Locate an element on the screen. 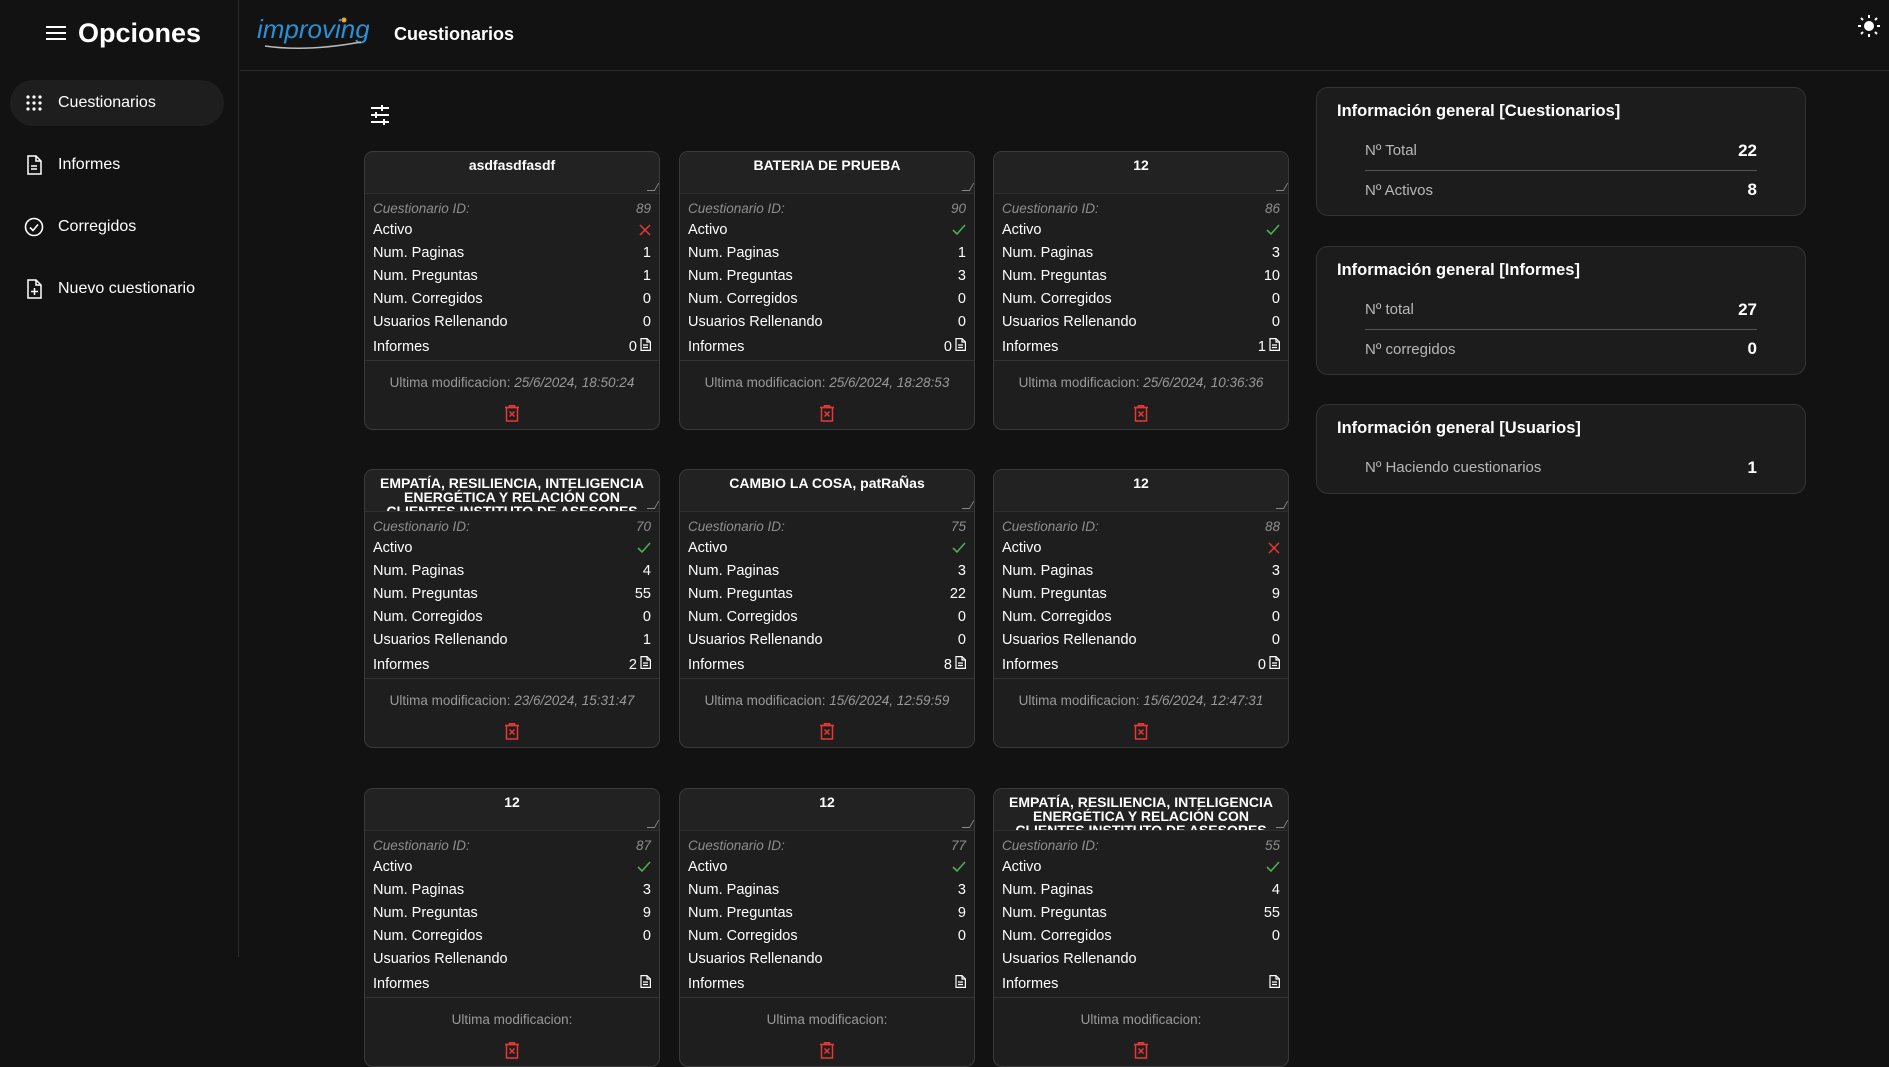  informes-row: Informes 2 is located at coordinates (512, 665).